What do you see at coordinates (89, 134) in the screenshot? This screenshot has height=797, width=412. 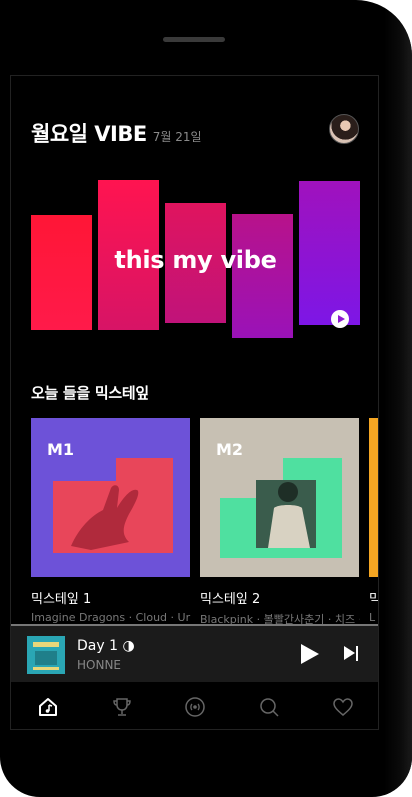 I see `page-title: 월요일 VIBE` at bounding box center [89, 134].